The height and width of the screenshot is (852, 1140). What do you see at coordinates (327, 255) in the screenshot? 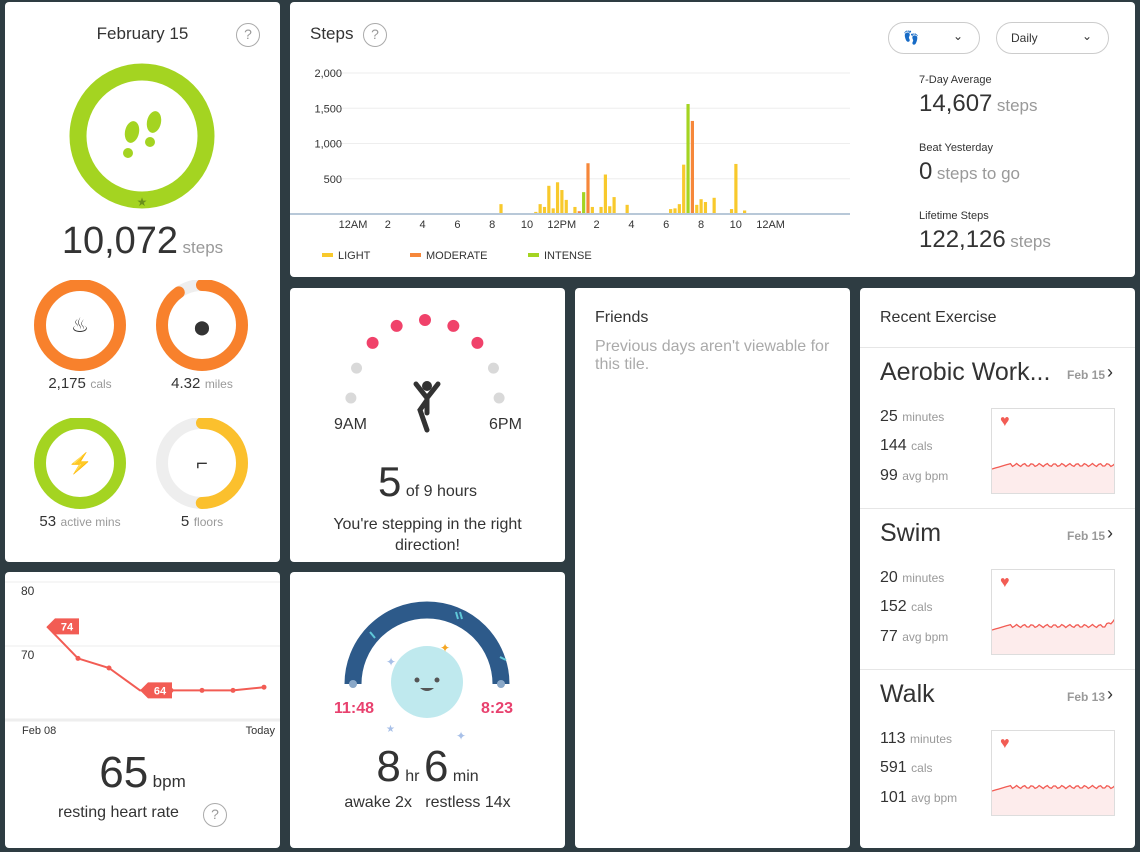
I see `legend-swatch` at bounding box center [327, 255].